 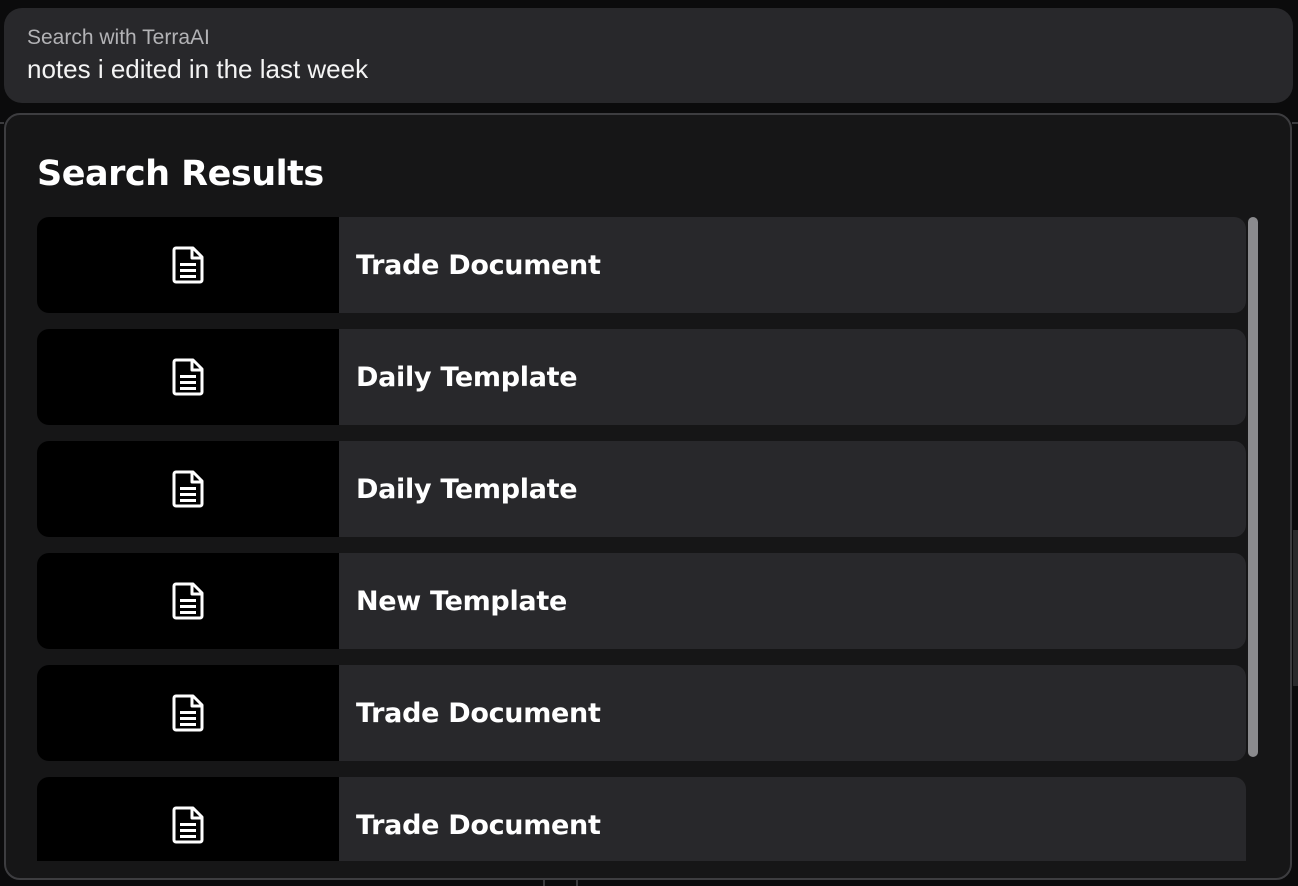 I want to click on result-title: New Template, so click(x=461, y=601).